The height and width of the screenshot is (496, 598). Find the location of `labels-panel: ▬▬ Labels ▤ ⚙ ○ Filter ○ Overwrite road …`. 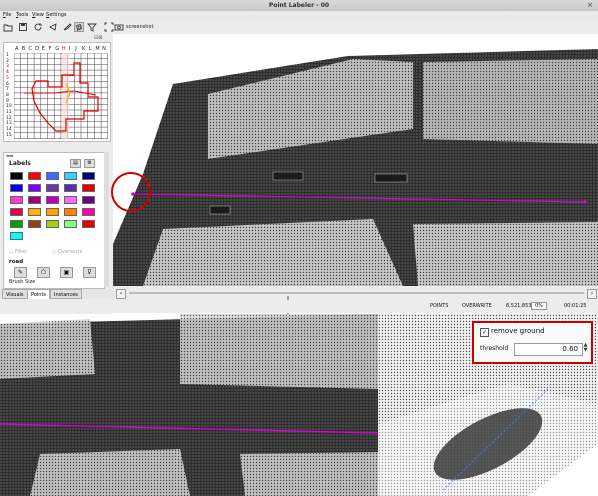

labels-panel: ▬▬ Labels ▤ ⚙ ○ Filter ○ Overwrite road … is located at coordinates (54, 220).